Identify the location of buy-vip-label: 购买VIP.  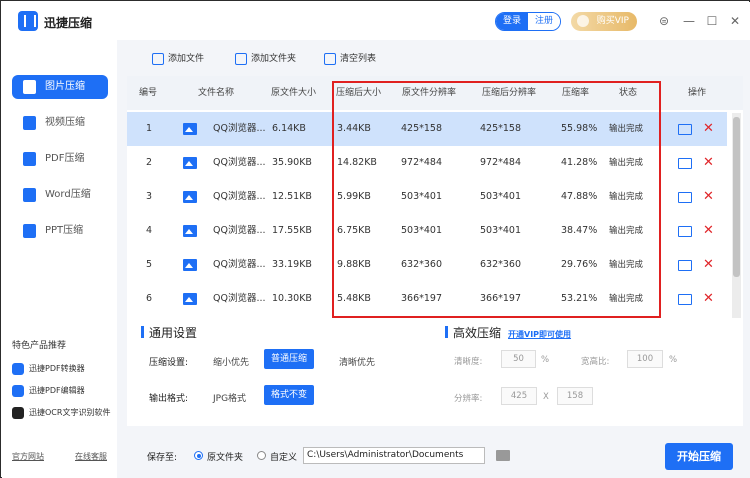
(612, 21).